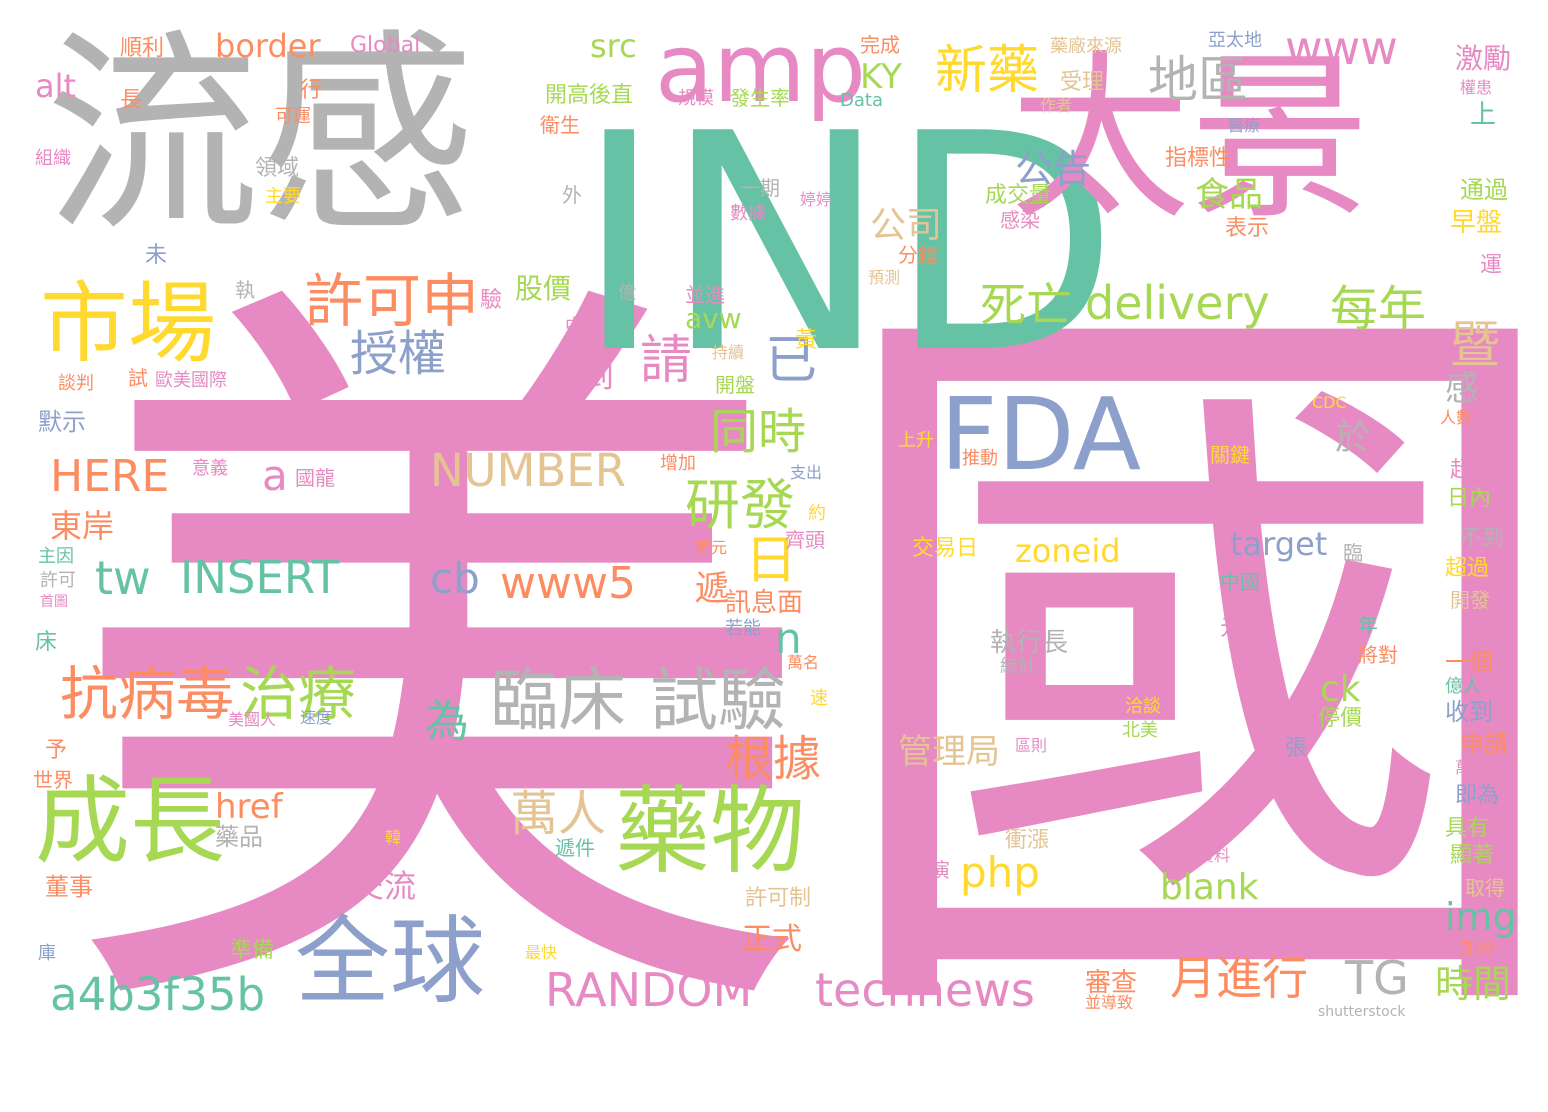 The image size is (1548, 1112). Describe the element at coordinates (1109, 1002) in the screenshot. I see `word-u4e26u5c0eu81f4: 並導致` at that location.